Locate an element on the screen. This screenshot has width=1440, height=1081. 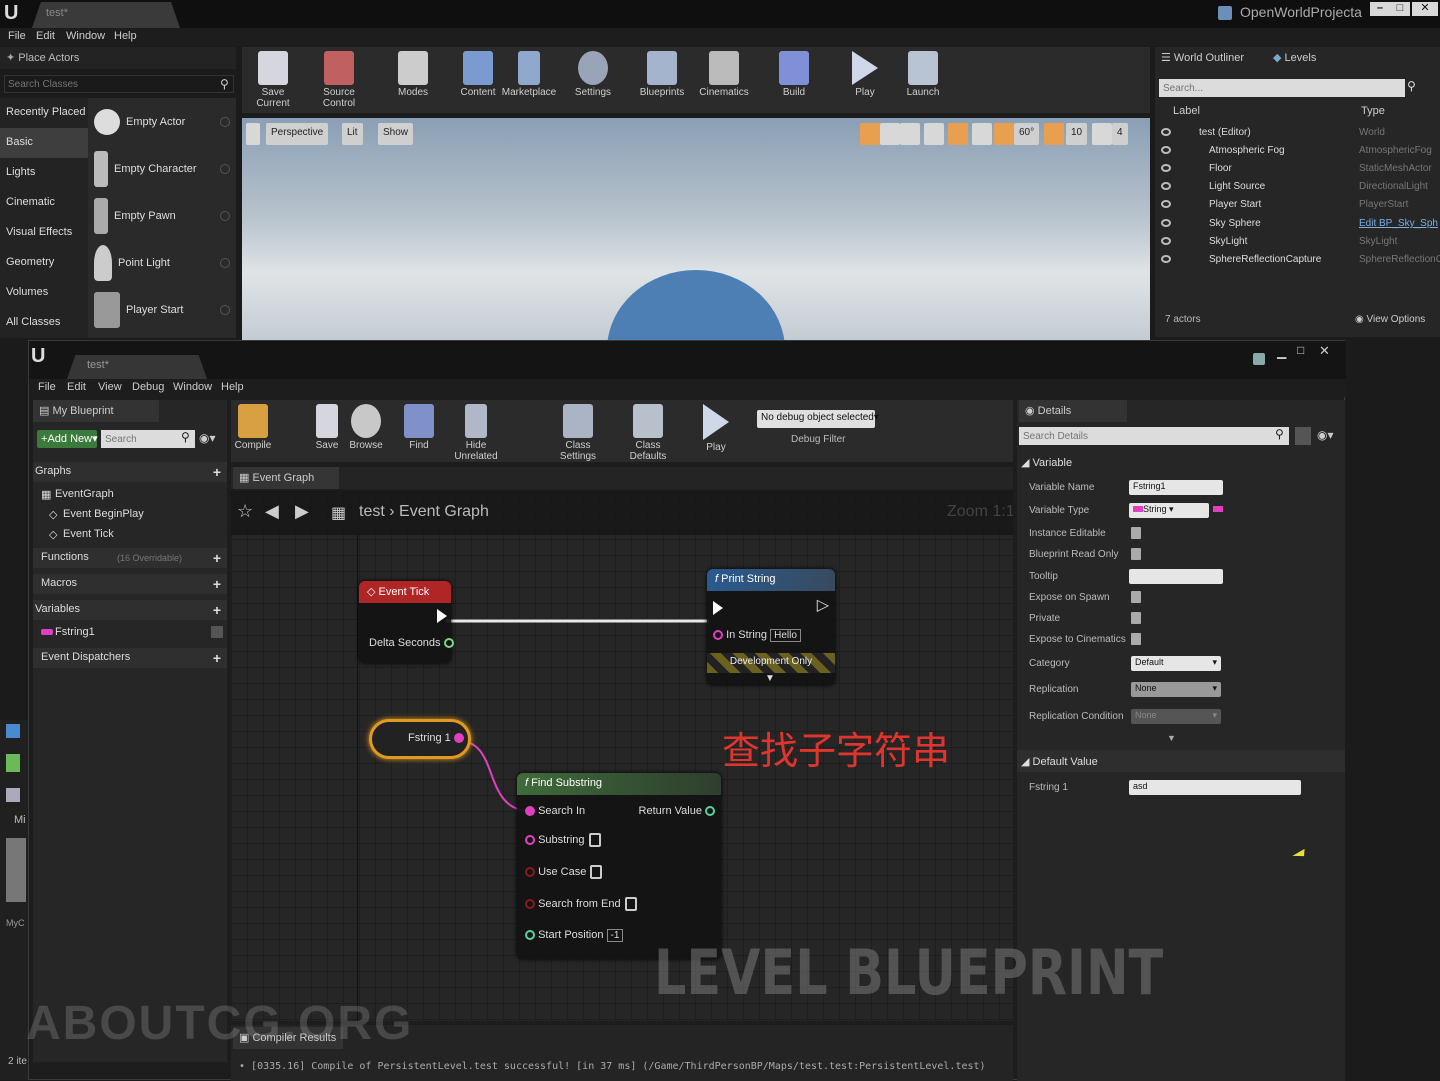
outliner-row: SkyLight SkyLight is located at coordinates (1297, 243).